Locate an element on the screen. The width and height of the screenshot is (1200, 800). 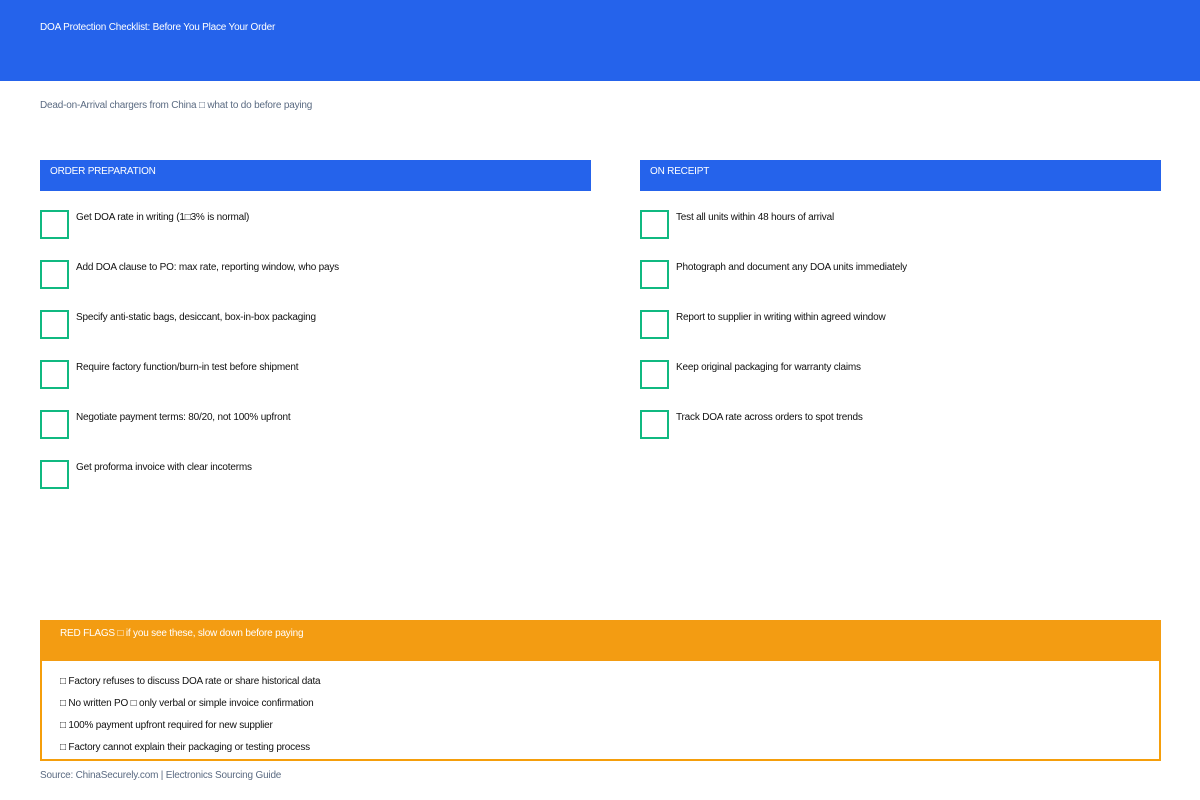
section-header-on-receipt: ON RECEIPT is located at coordinates (900, 175).